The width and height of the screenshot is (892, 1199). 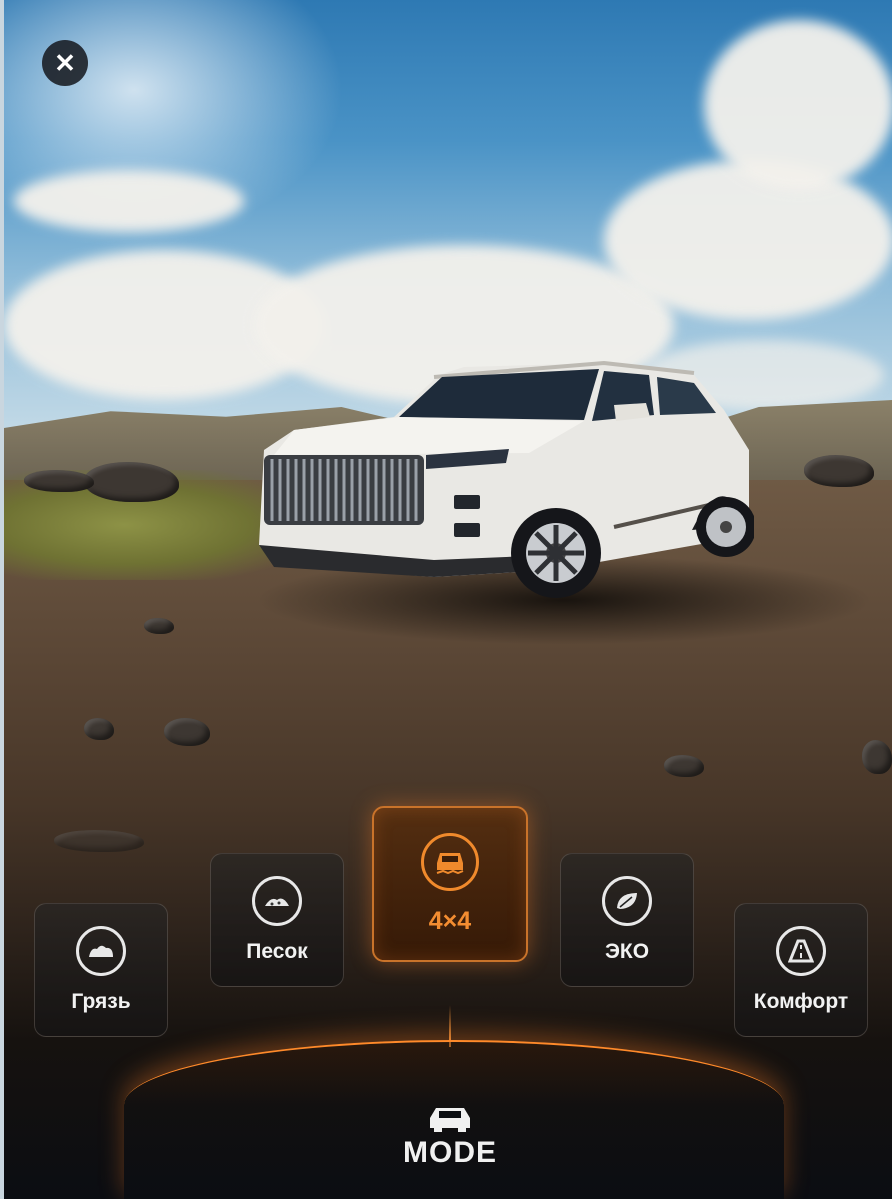 I want to click on mode-tile-comfort: Комфорт, so click(x=801, y=970).